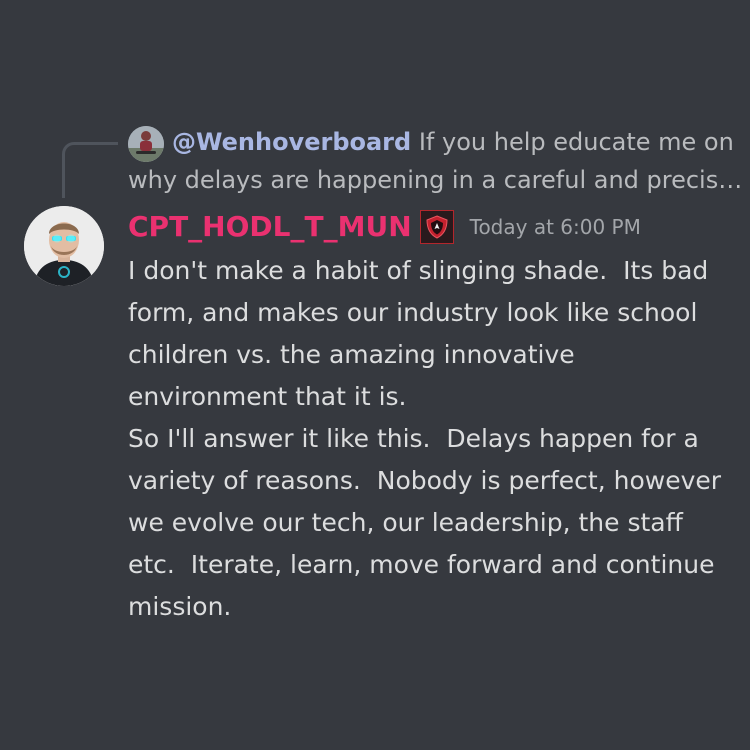 Image resolution: width=750 pixels, height=750 pixels. I want to click on role-badge, so click(436, 227).